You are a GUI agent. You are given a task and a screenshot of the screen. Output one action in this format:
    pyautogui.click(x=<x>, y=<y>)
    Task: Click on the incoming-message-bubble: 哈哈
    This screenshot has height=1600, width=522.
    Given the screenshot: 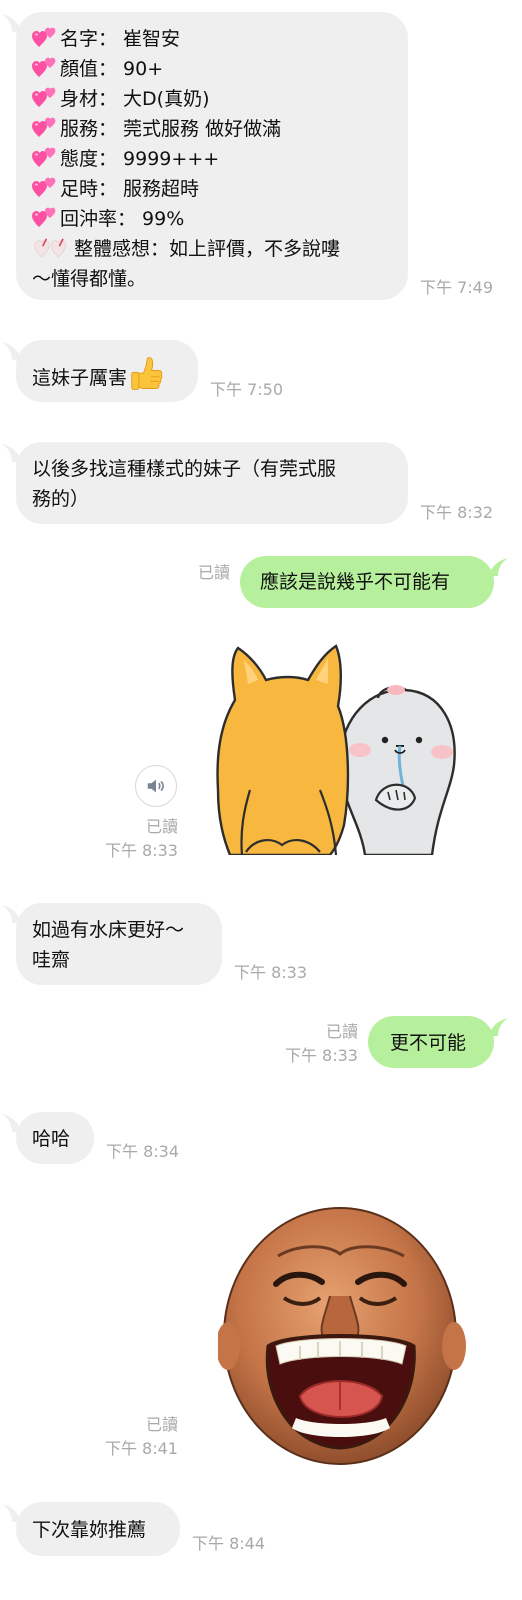 What is the action you would take?
    pyautogui.click(x=55, y=1138)
    